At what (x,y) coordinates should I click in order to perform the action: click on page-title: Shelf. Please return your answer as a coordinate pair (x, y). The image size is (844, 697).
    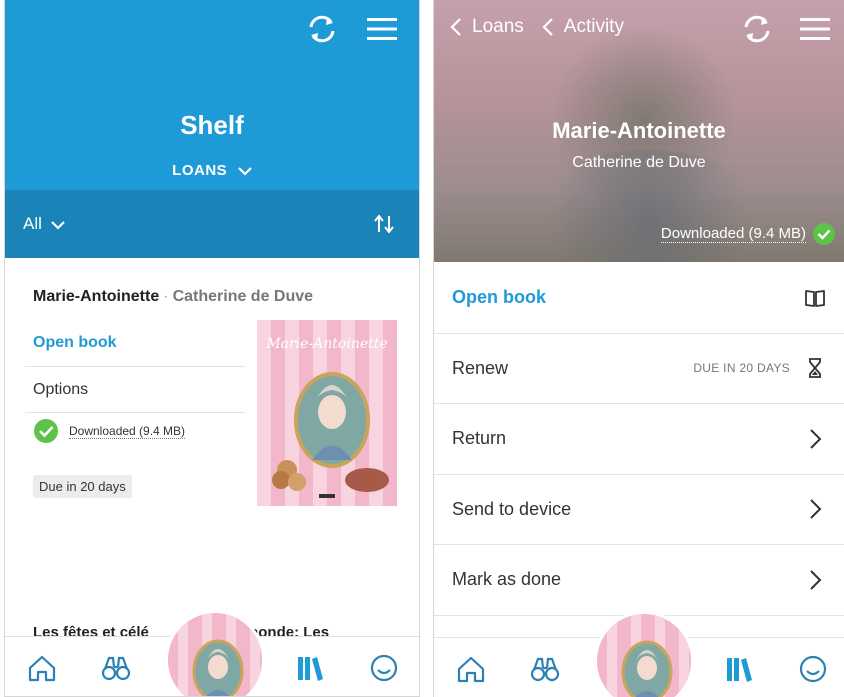
    Looking at the image, I should click on (212, 125).